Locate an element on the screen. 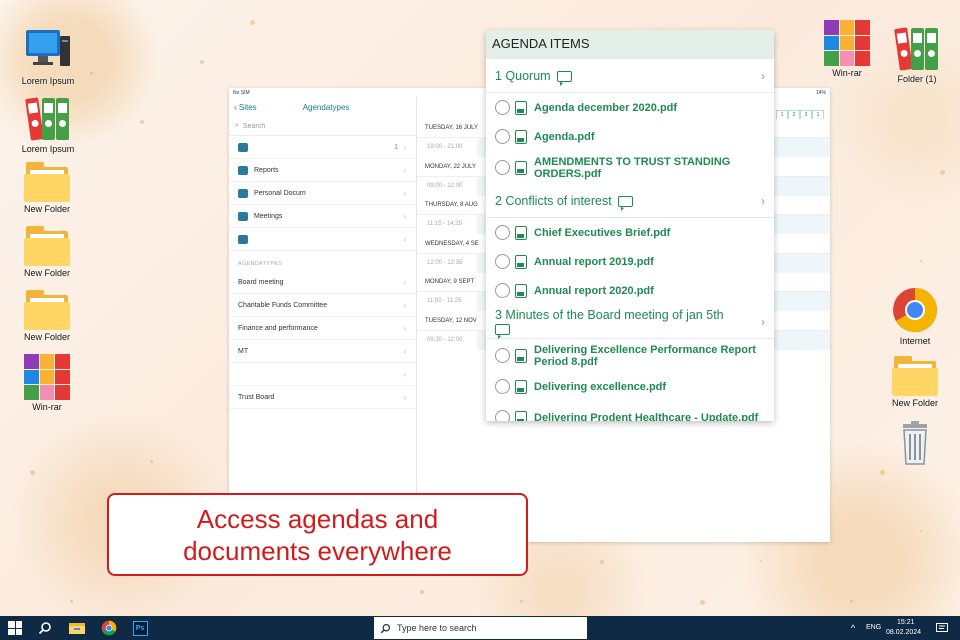  agenda-document-row: Annual report 2020.pdf is located at coordinates (630, 290).